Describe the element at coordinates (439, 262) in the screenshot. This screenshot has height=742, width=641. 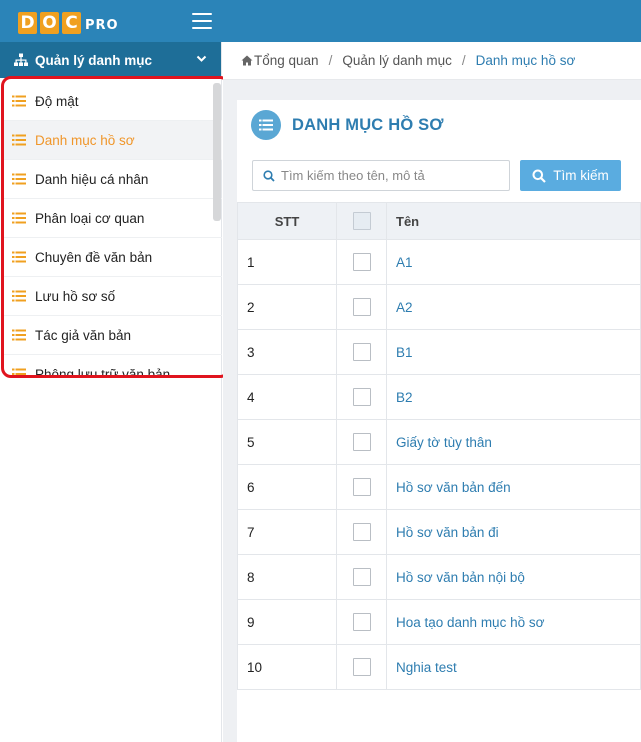
I see `table-row: 1 A1` at that location.